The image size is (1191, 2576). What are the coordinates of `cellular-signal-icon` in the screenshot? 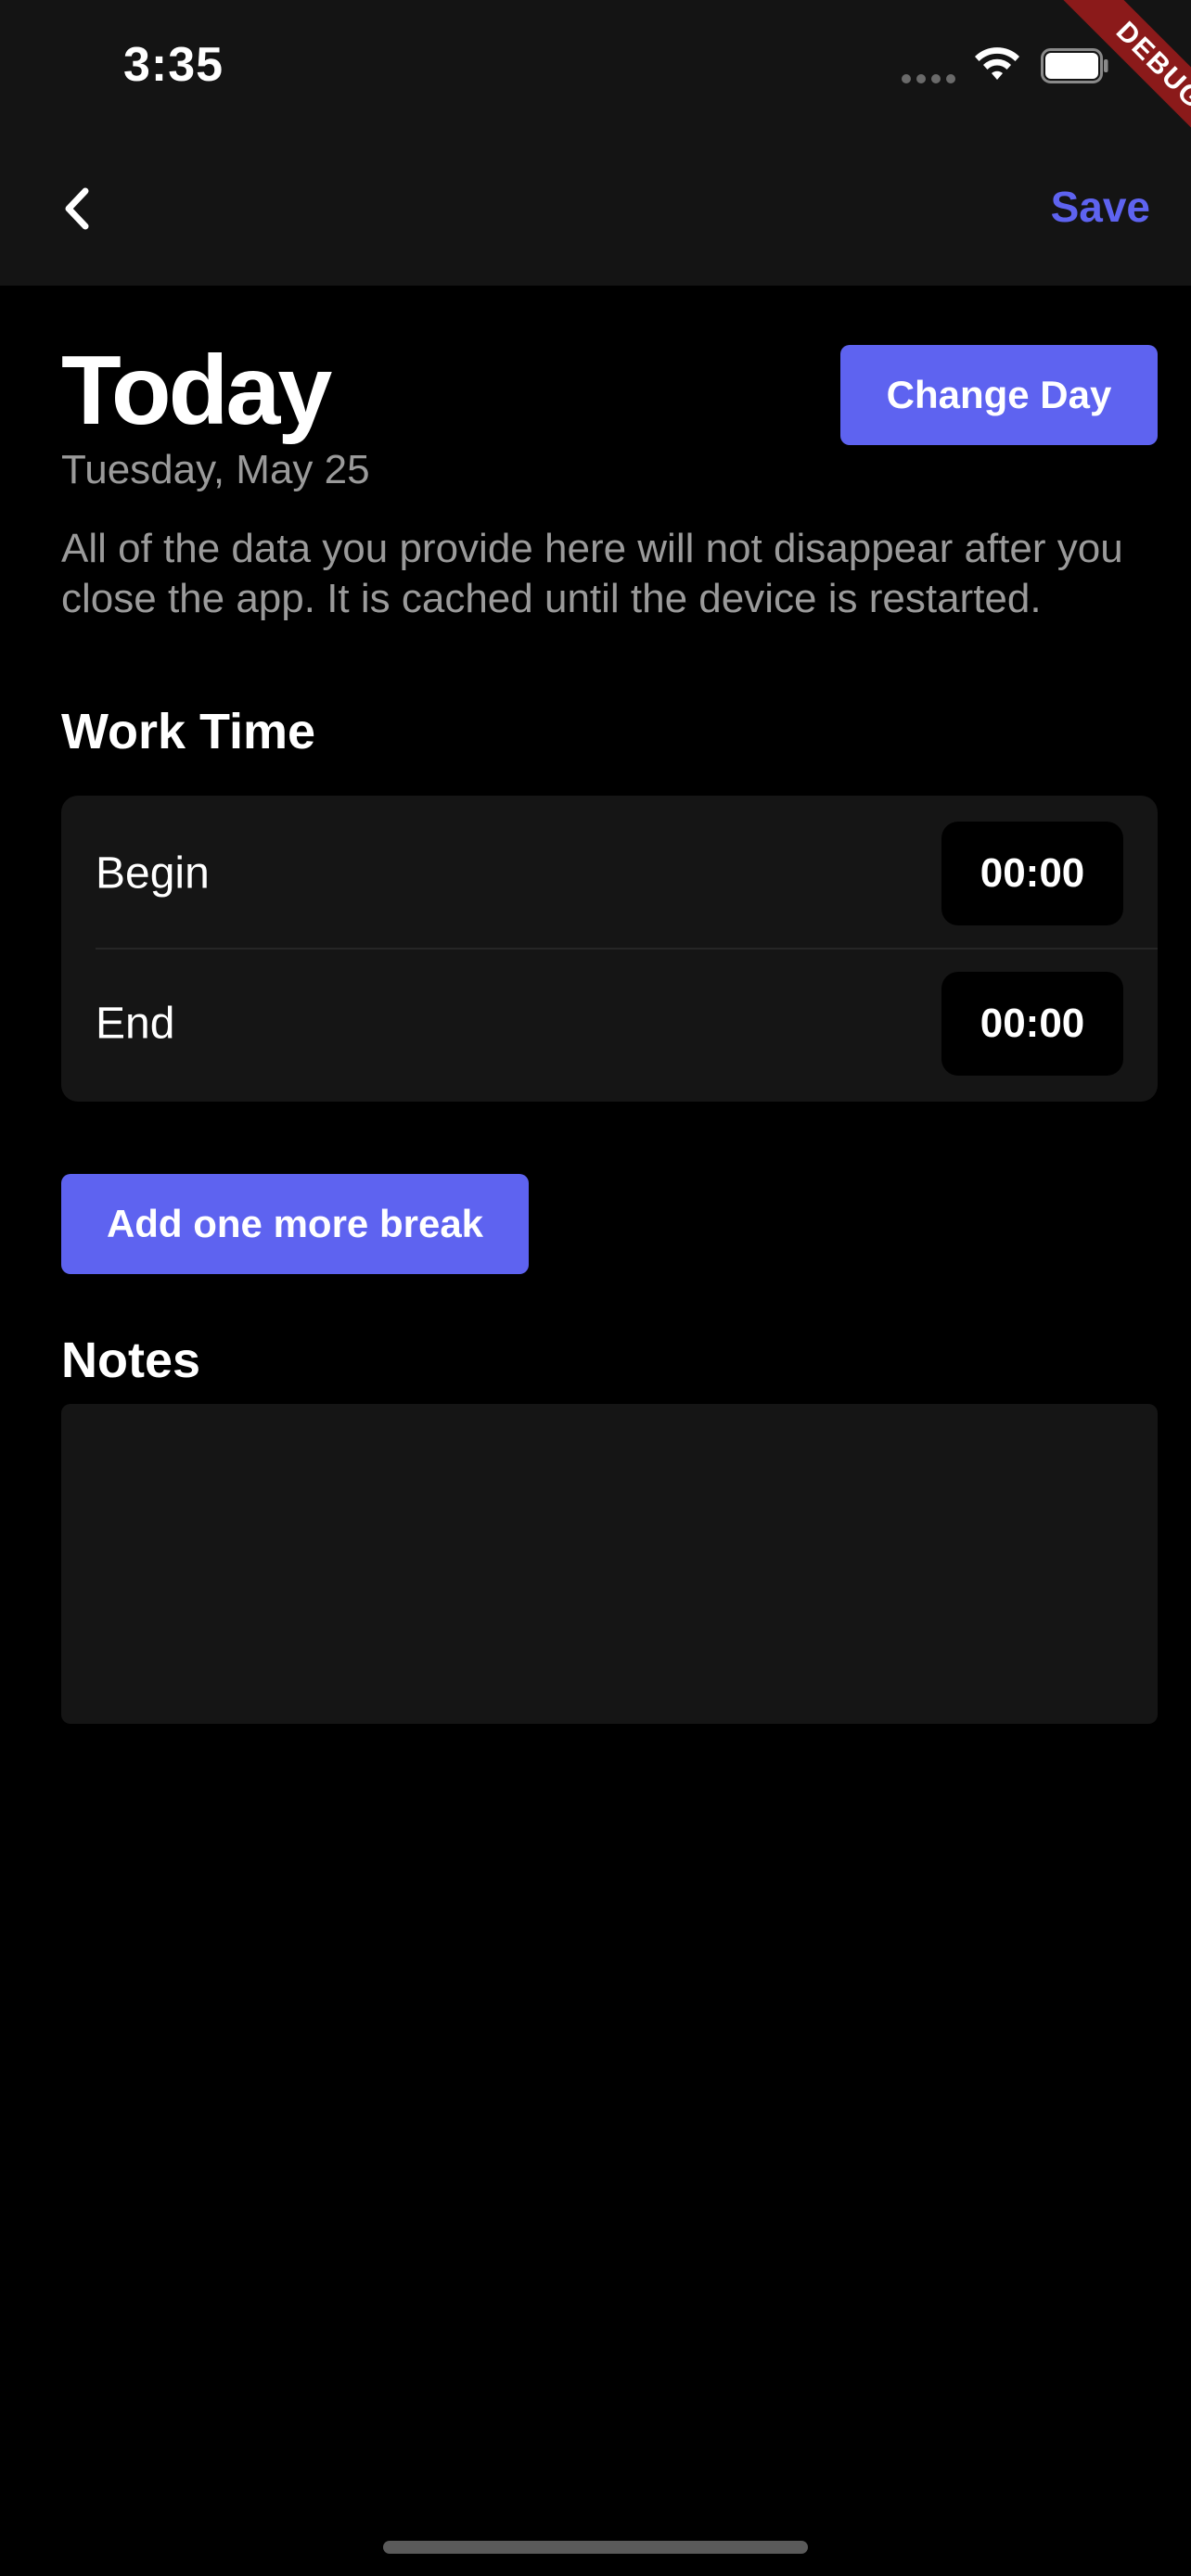 It's located at (929, 79).